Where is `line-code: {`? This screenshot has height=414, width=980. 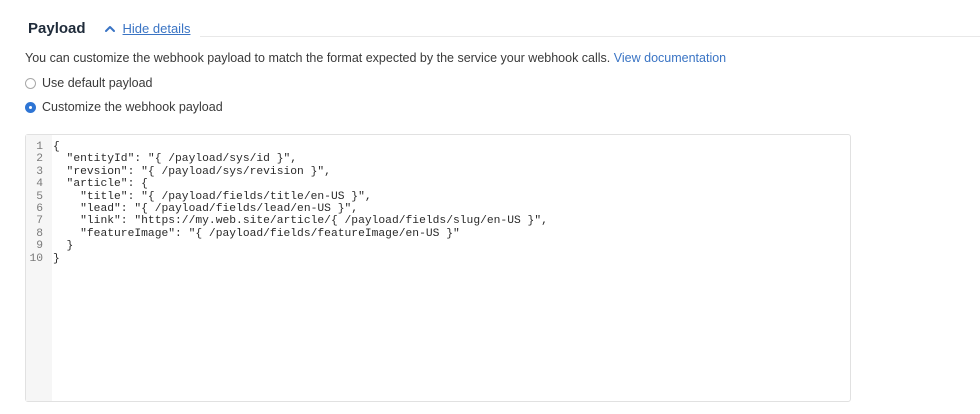 line-code: { is located at coordinates (56, 147).